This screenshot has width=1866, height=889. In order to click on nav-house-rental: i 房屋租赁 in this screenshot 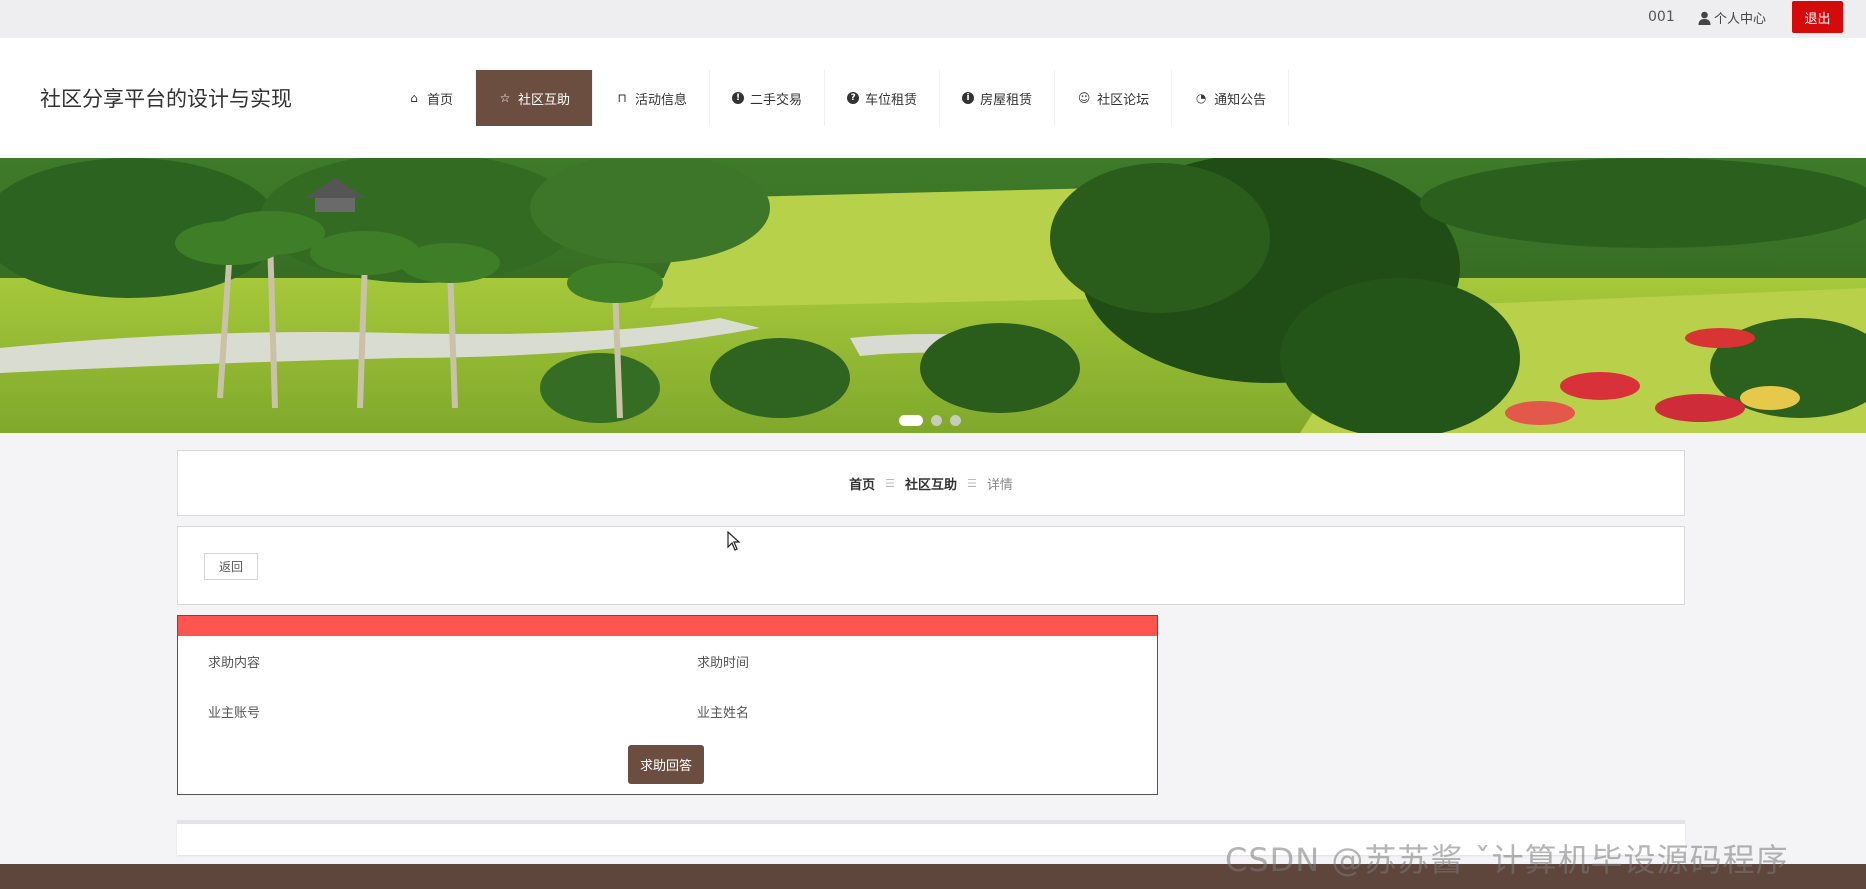, I will do `click(998, 98)`.